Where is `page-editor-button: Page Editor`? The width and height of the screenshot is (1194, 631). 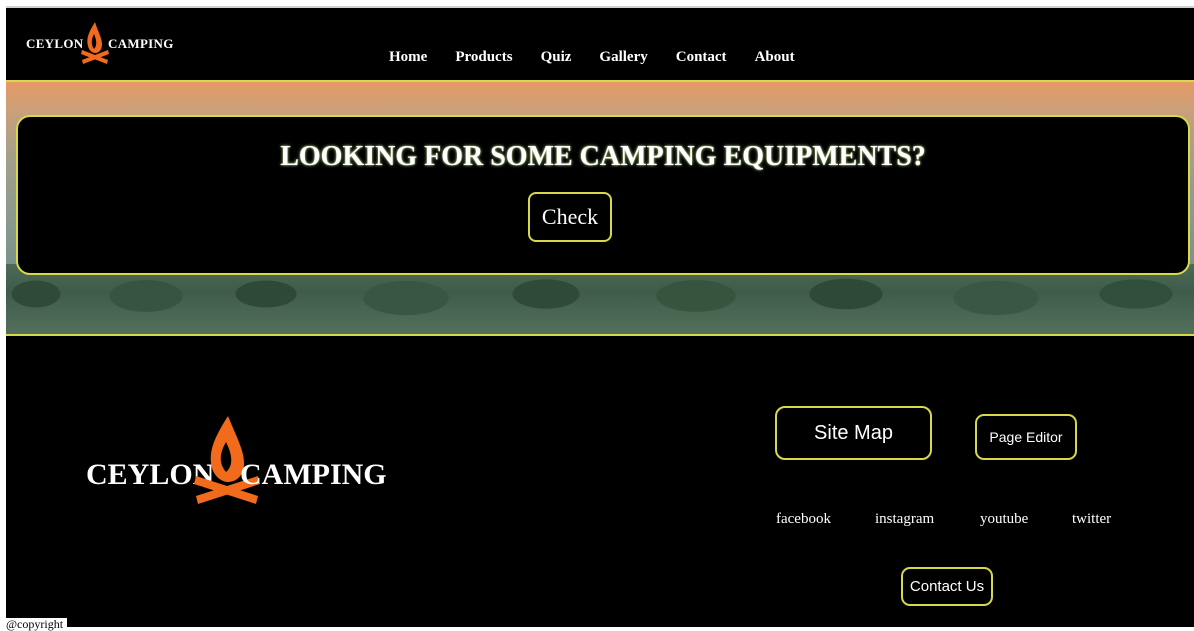
page-editor-button: Page Editor is located at coordinates (1026, 437).